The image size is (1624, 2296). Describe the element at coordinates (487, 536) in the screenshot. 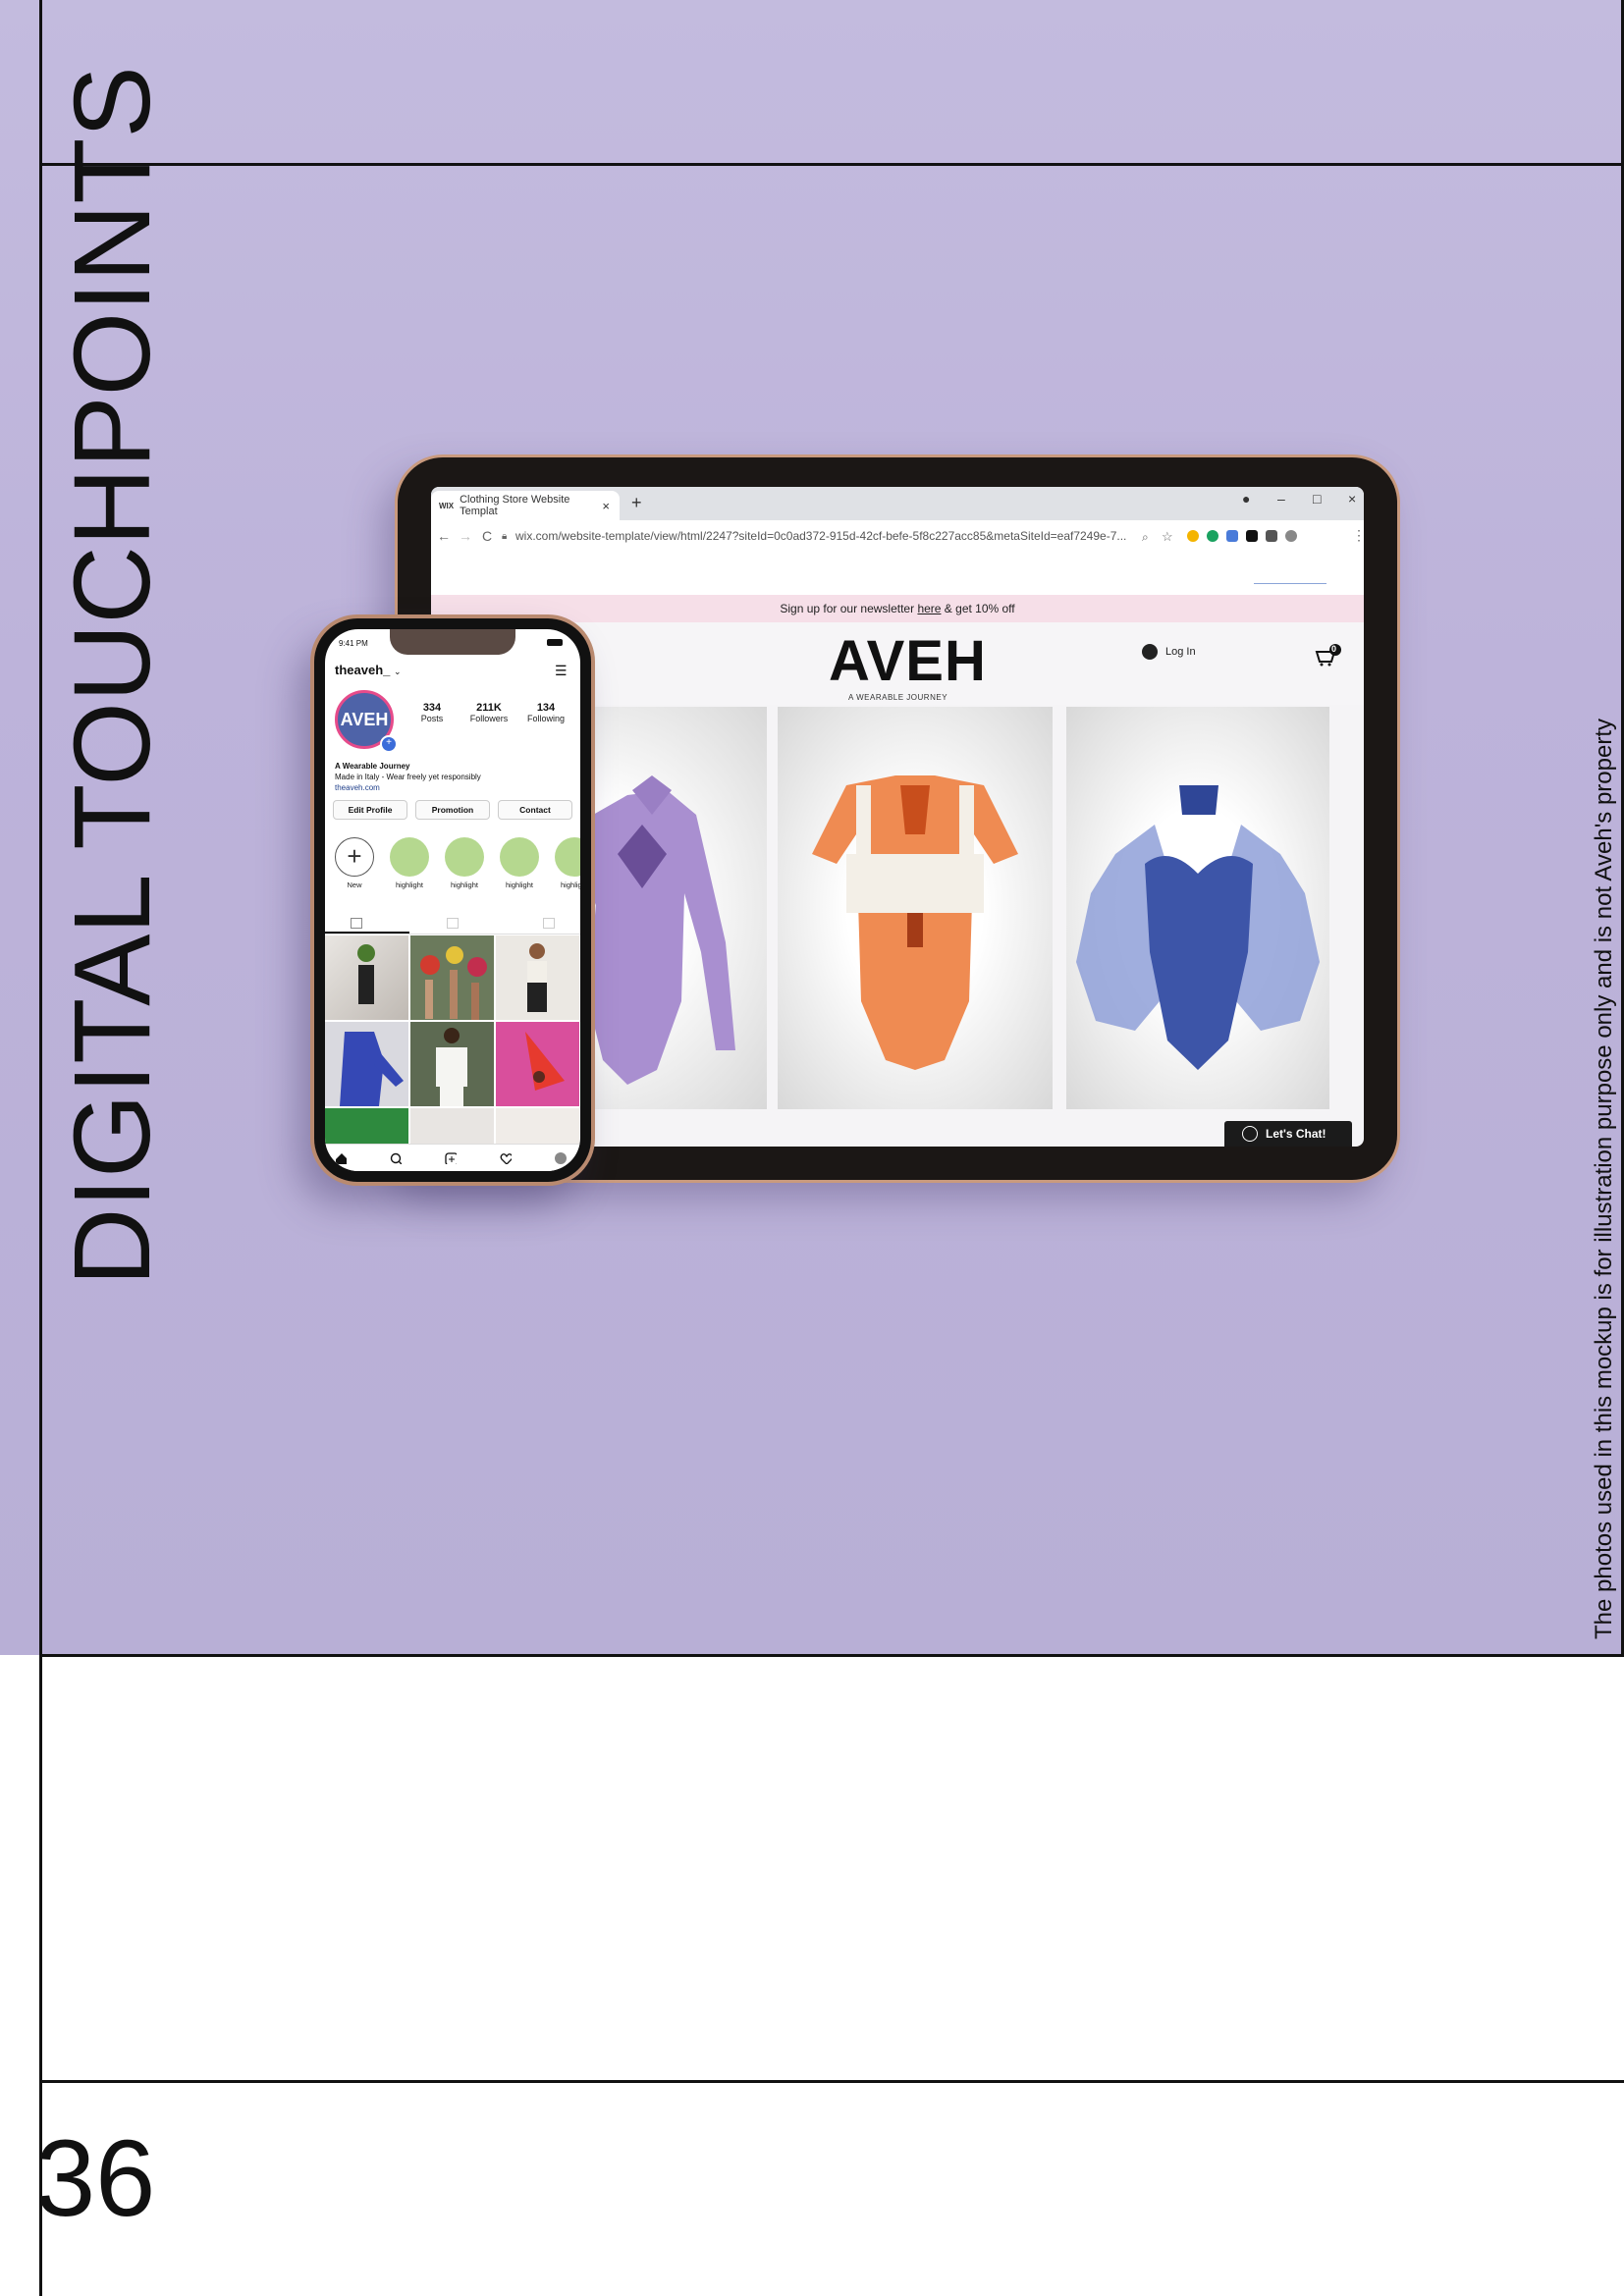

I see `reload-icon: C` at that location.